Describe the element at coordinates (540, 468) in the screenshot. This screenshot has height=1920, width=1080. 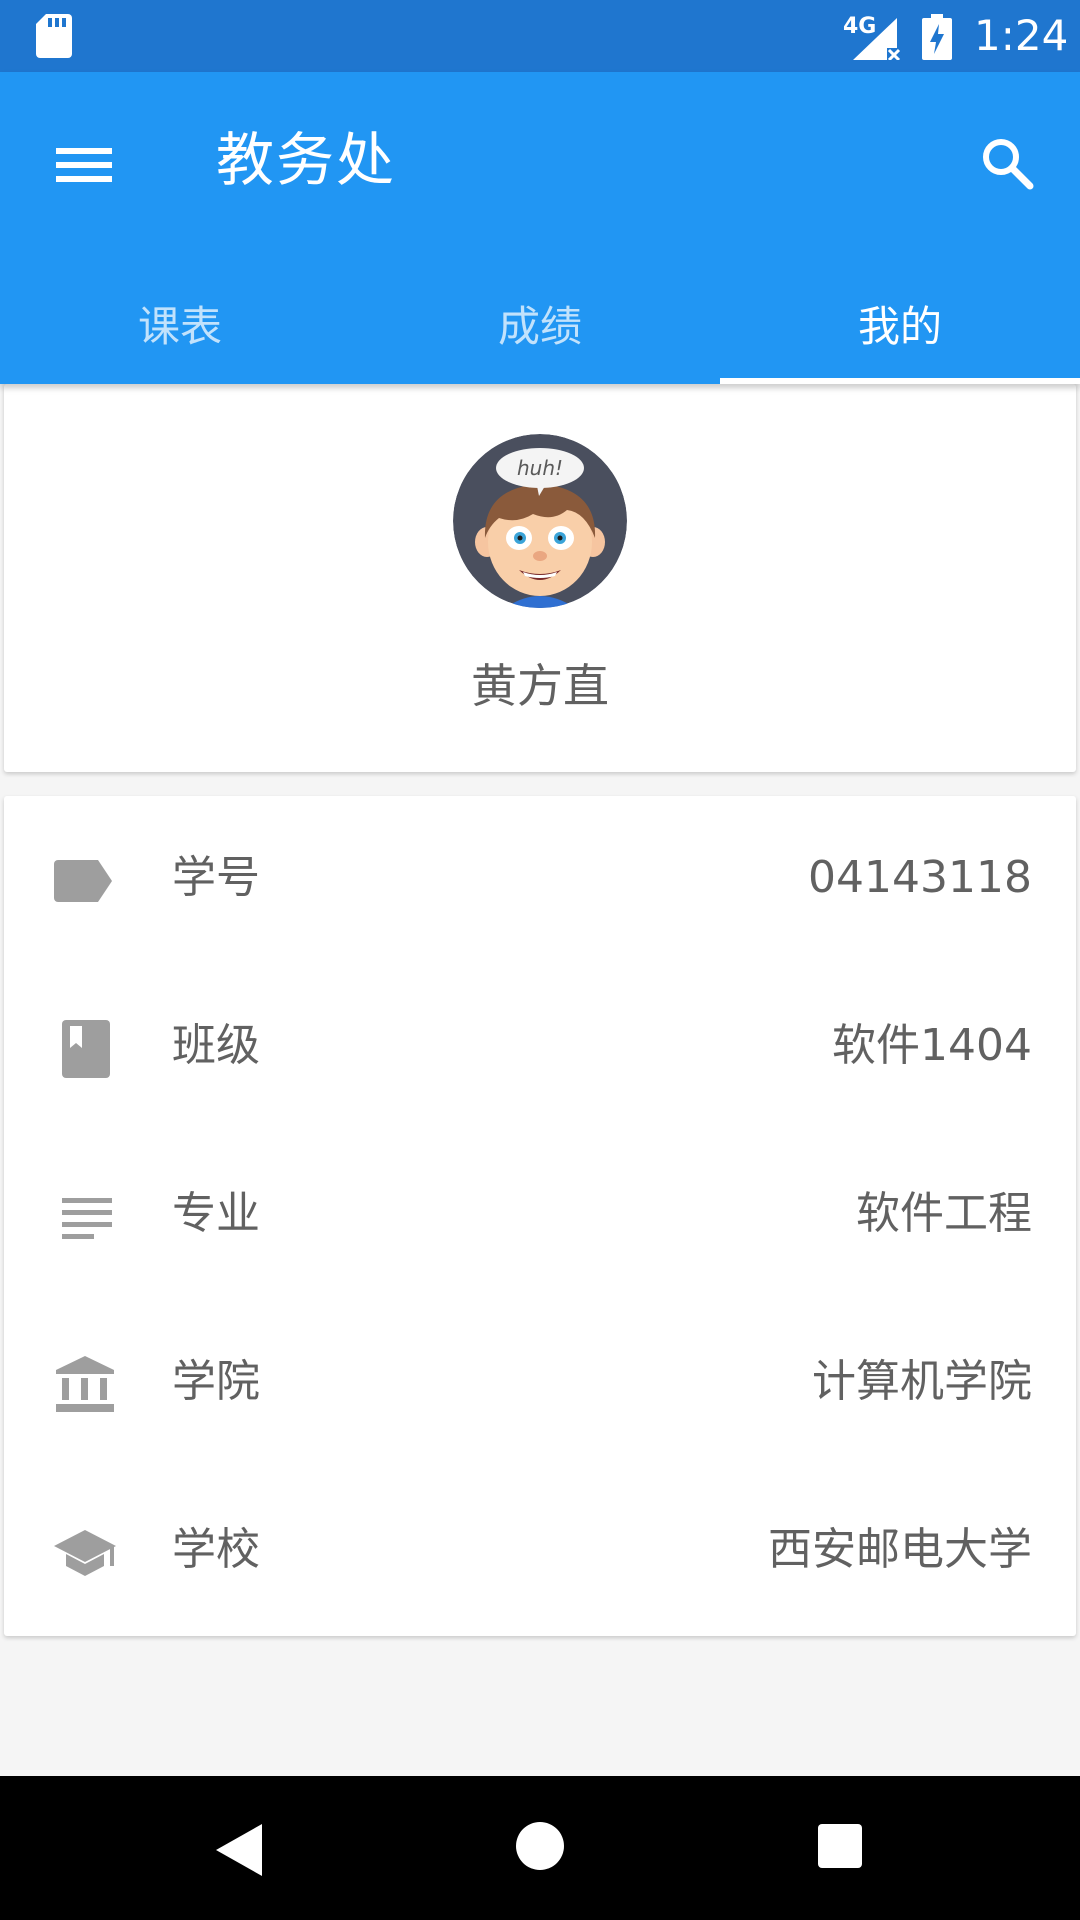
I see `avatar-speech-text: huh!` at that location.